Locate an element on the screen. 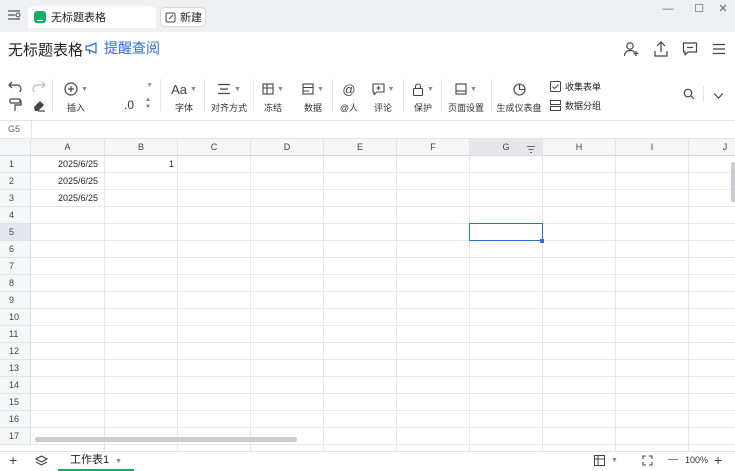 The height and width of the screenshot is (471, 735). data-group-button: 数据分组 is located at coordinates (575, 105).